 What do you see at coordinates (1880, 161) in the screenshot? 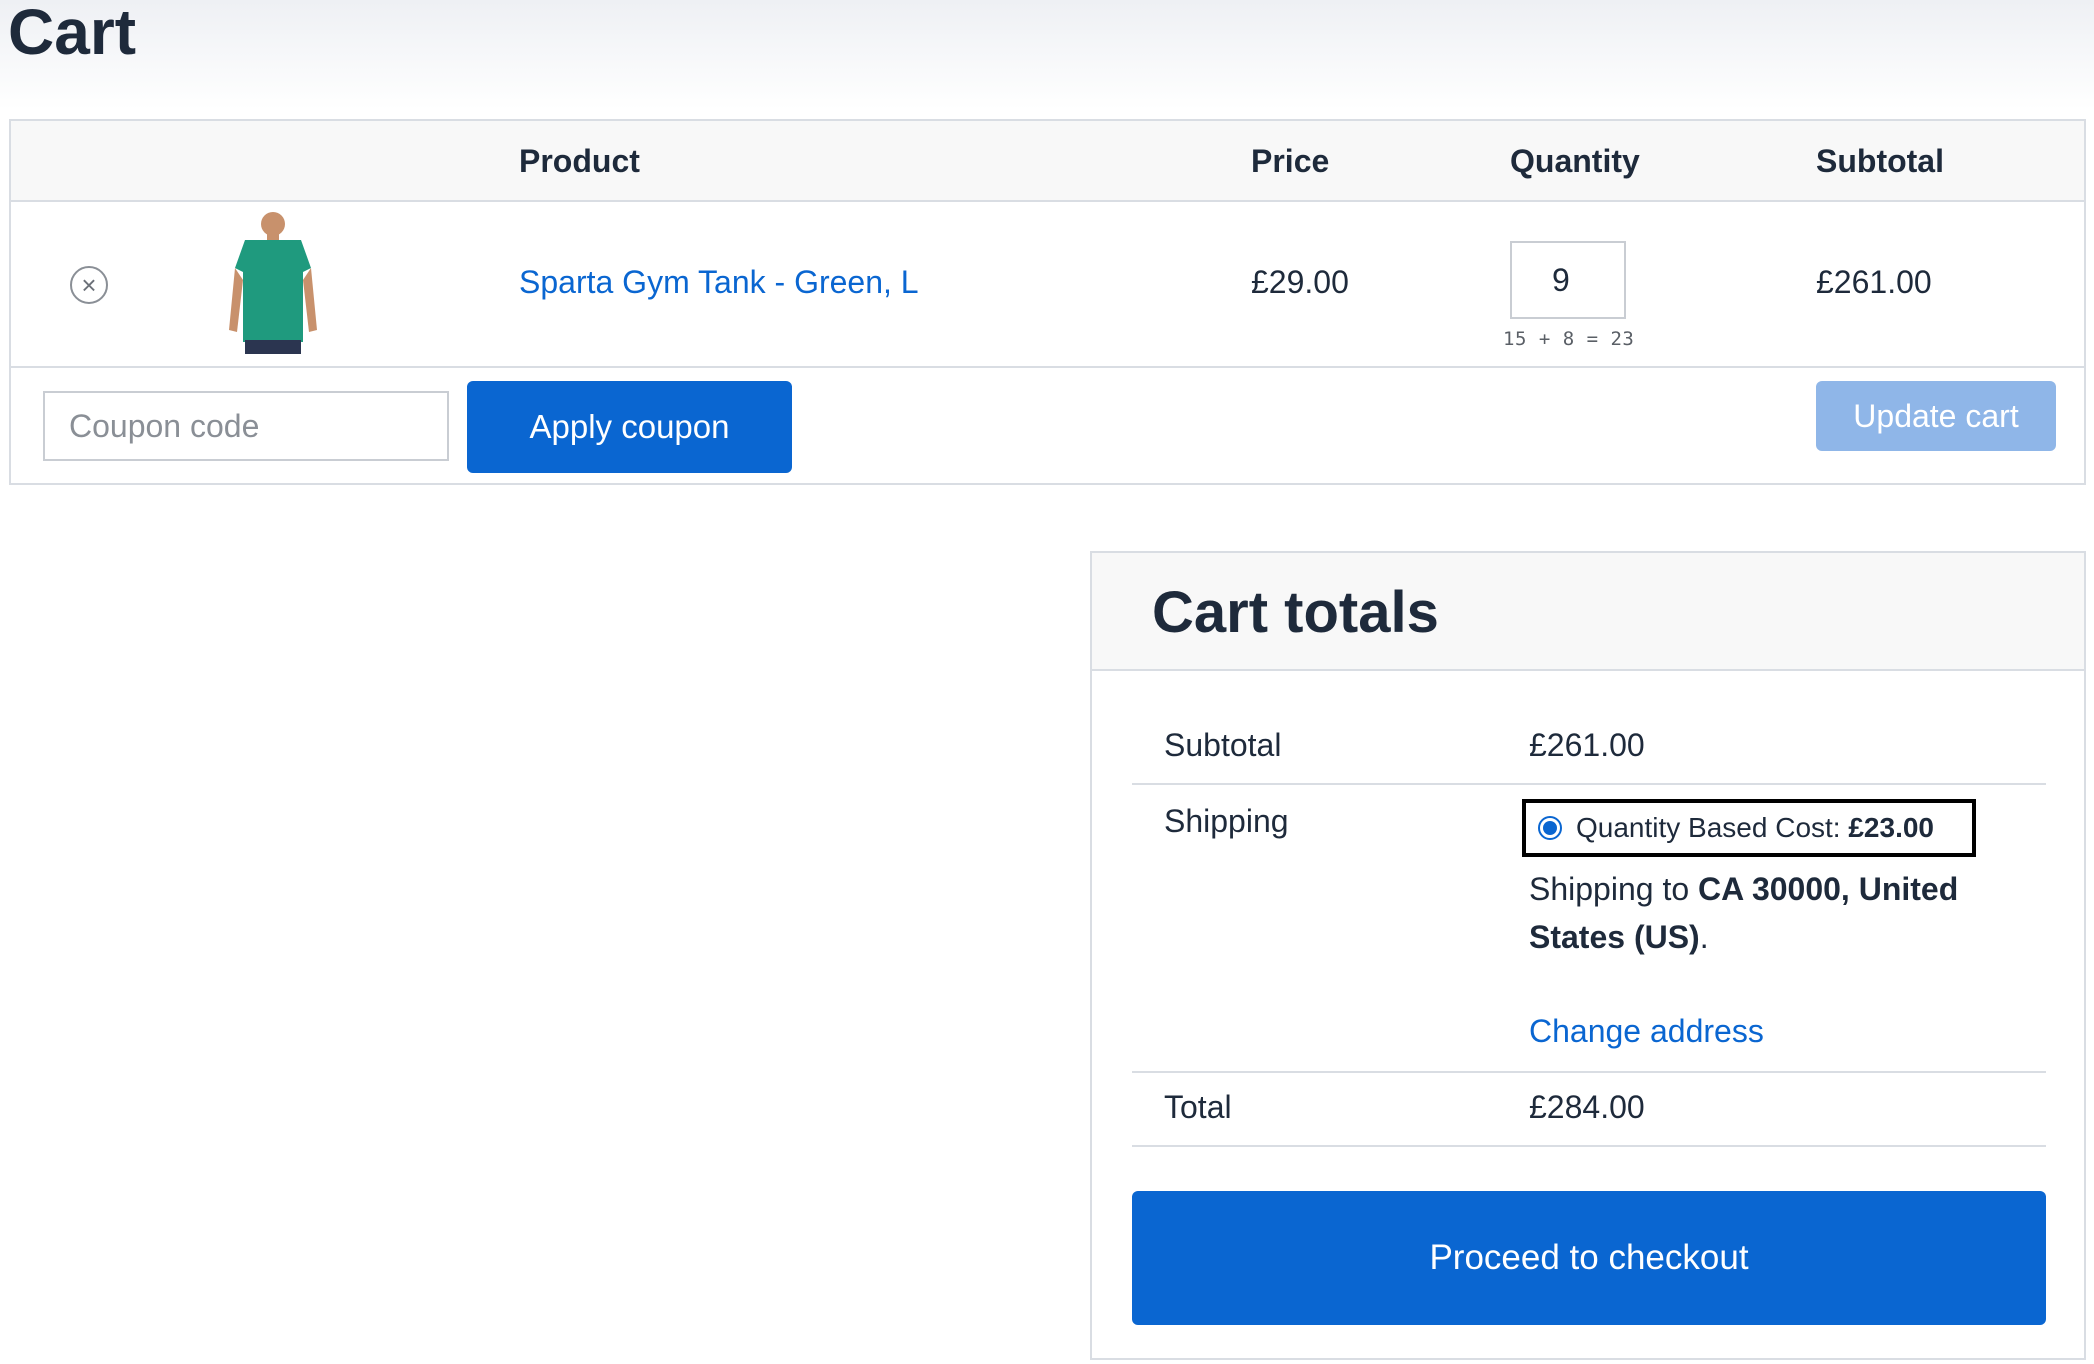
I see `column-header-subtotal: Subtotal` at bounding box center [1880, 161].